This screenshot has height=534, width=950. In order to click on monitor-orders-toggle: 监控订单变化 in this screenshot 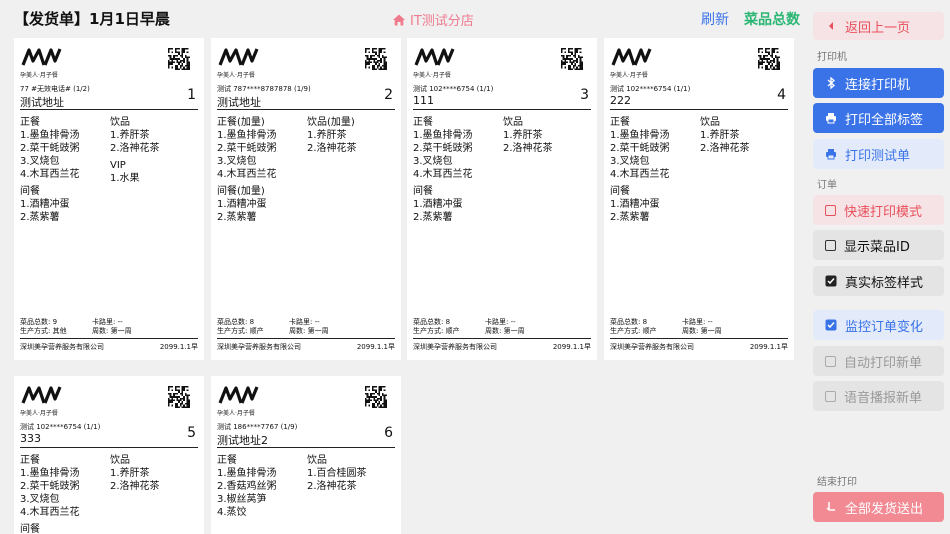, I will do `click(878, 325)`.